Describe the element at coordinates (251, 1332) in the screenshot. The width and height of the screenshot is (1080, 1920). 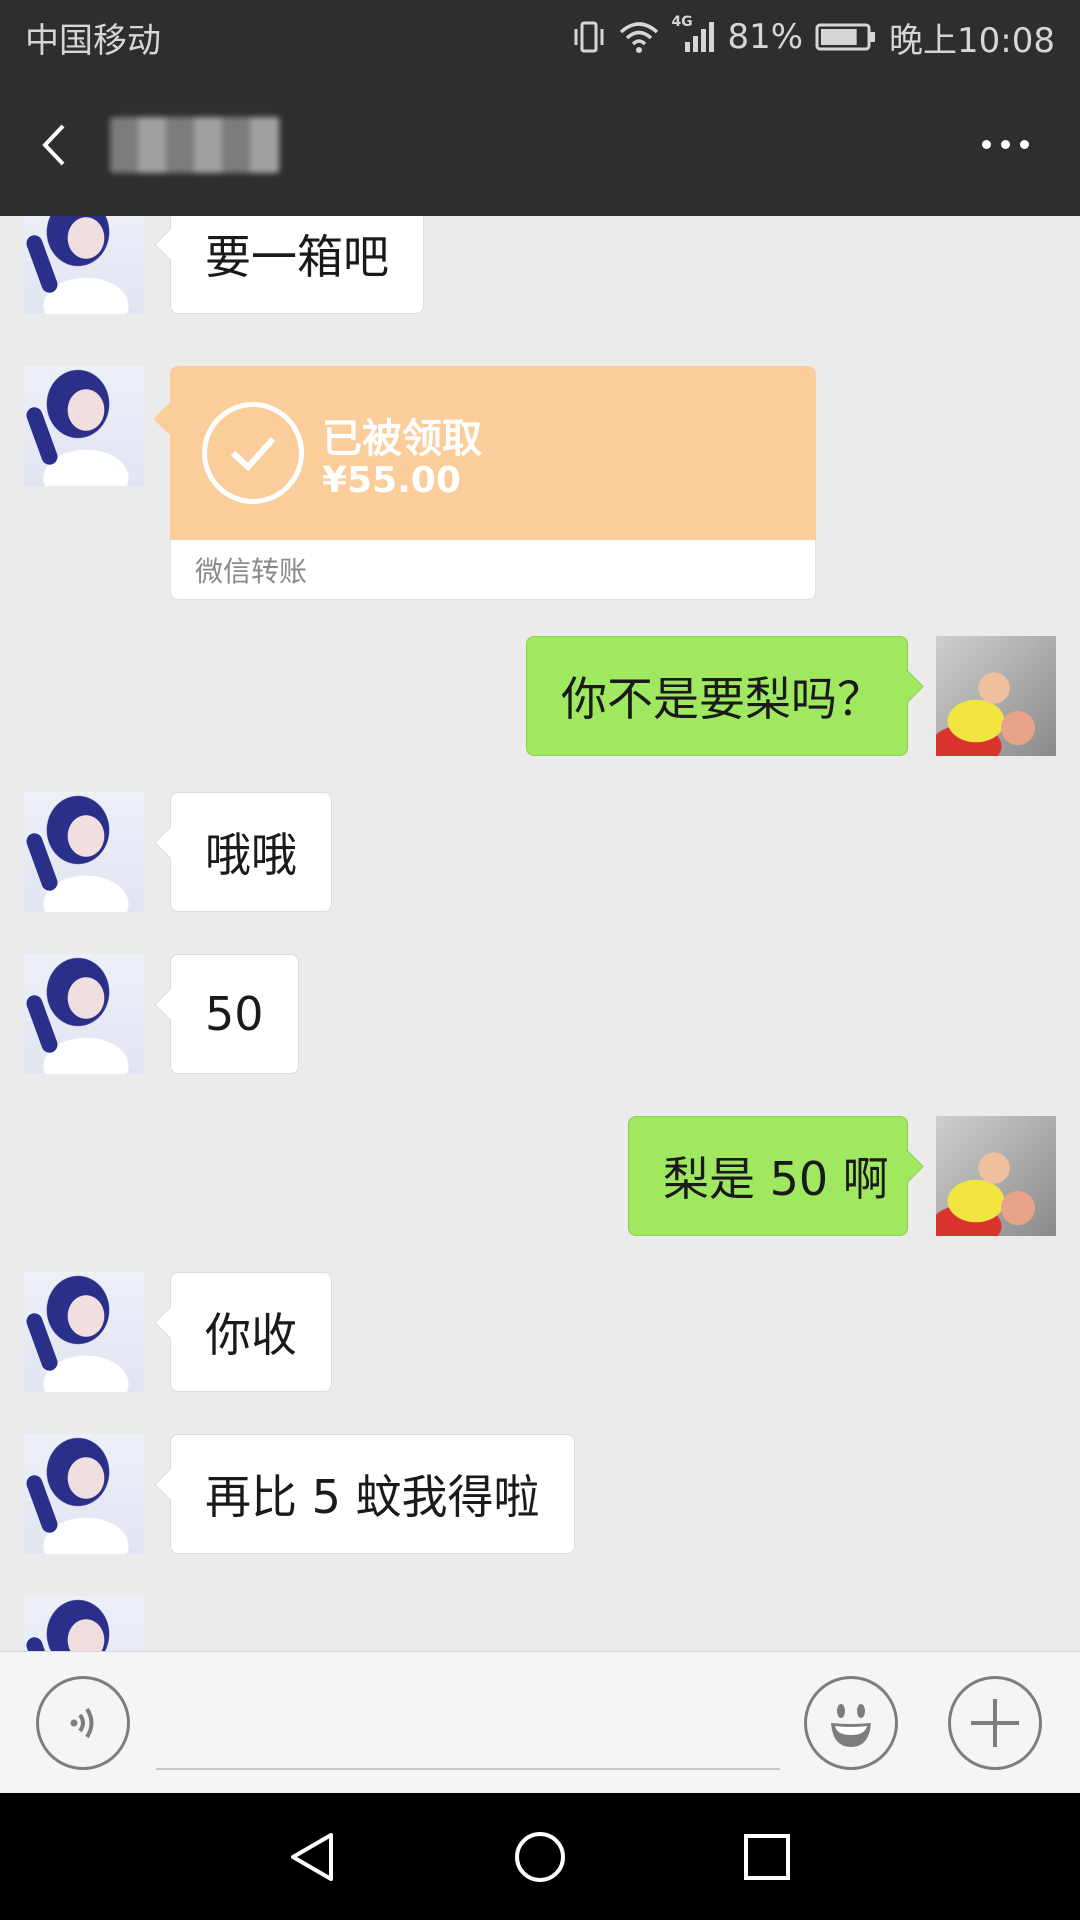
I see `message-bubble-received: 你收` at that location.